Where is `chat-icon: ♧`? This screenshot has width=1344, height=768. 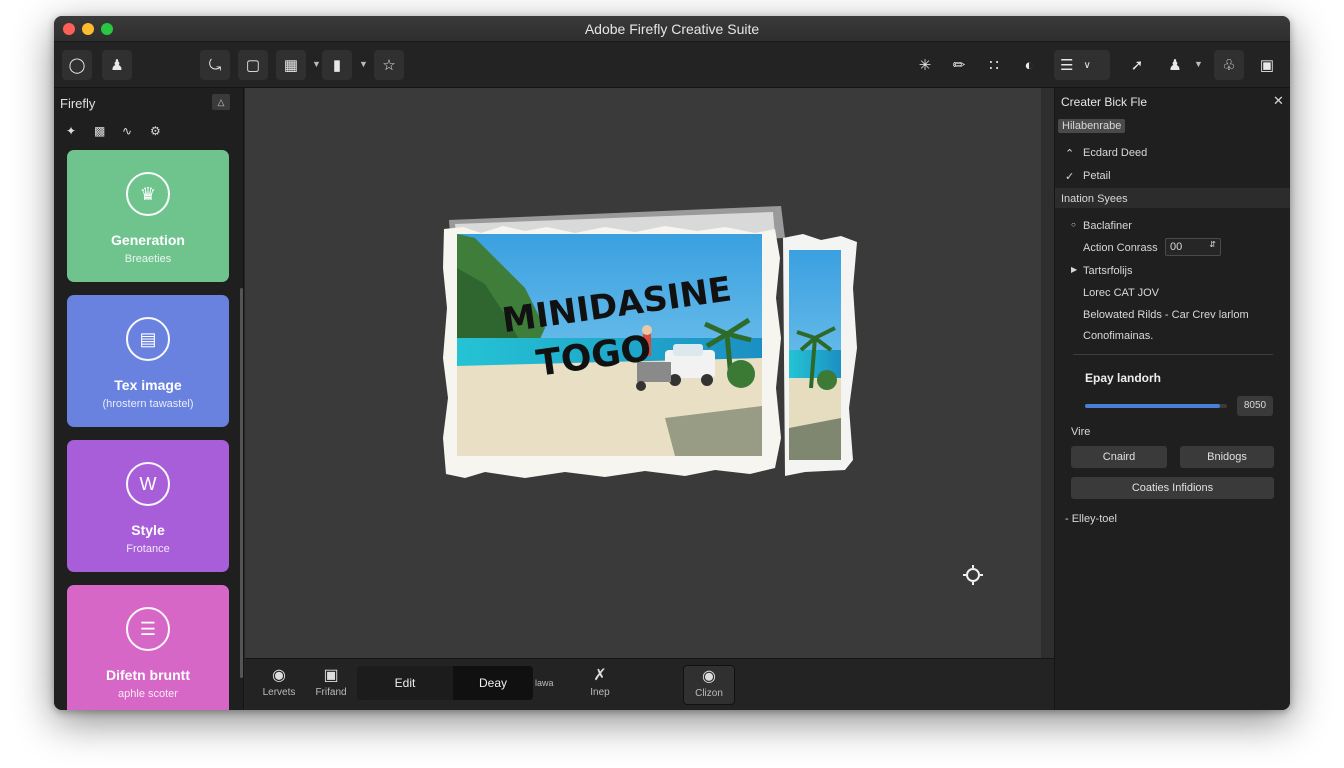
chat-icon: ♧ is located at coordinates (1229, 65).